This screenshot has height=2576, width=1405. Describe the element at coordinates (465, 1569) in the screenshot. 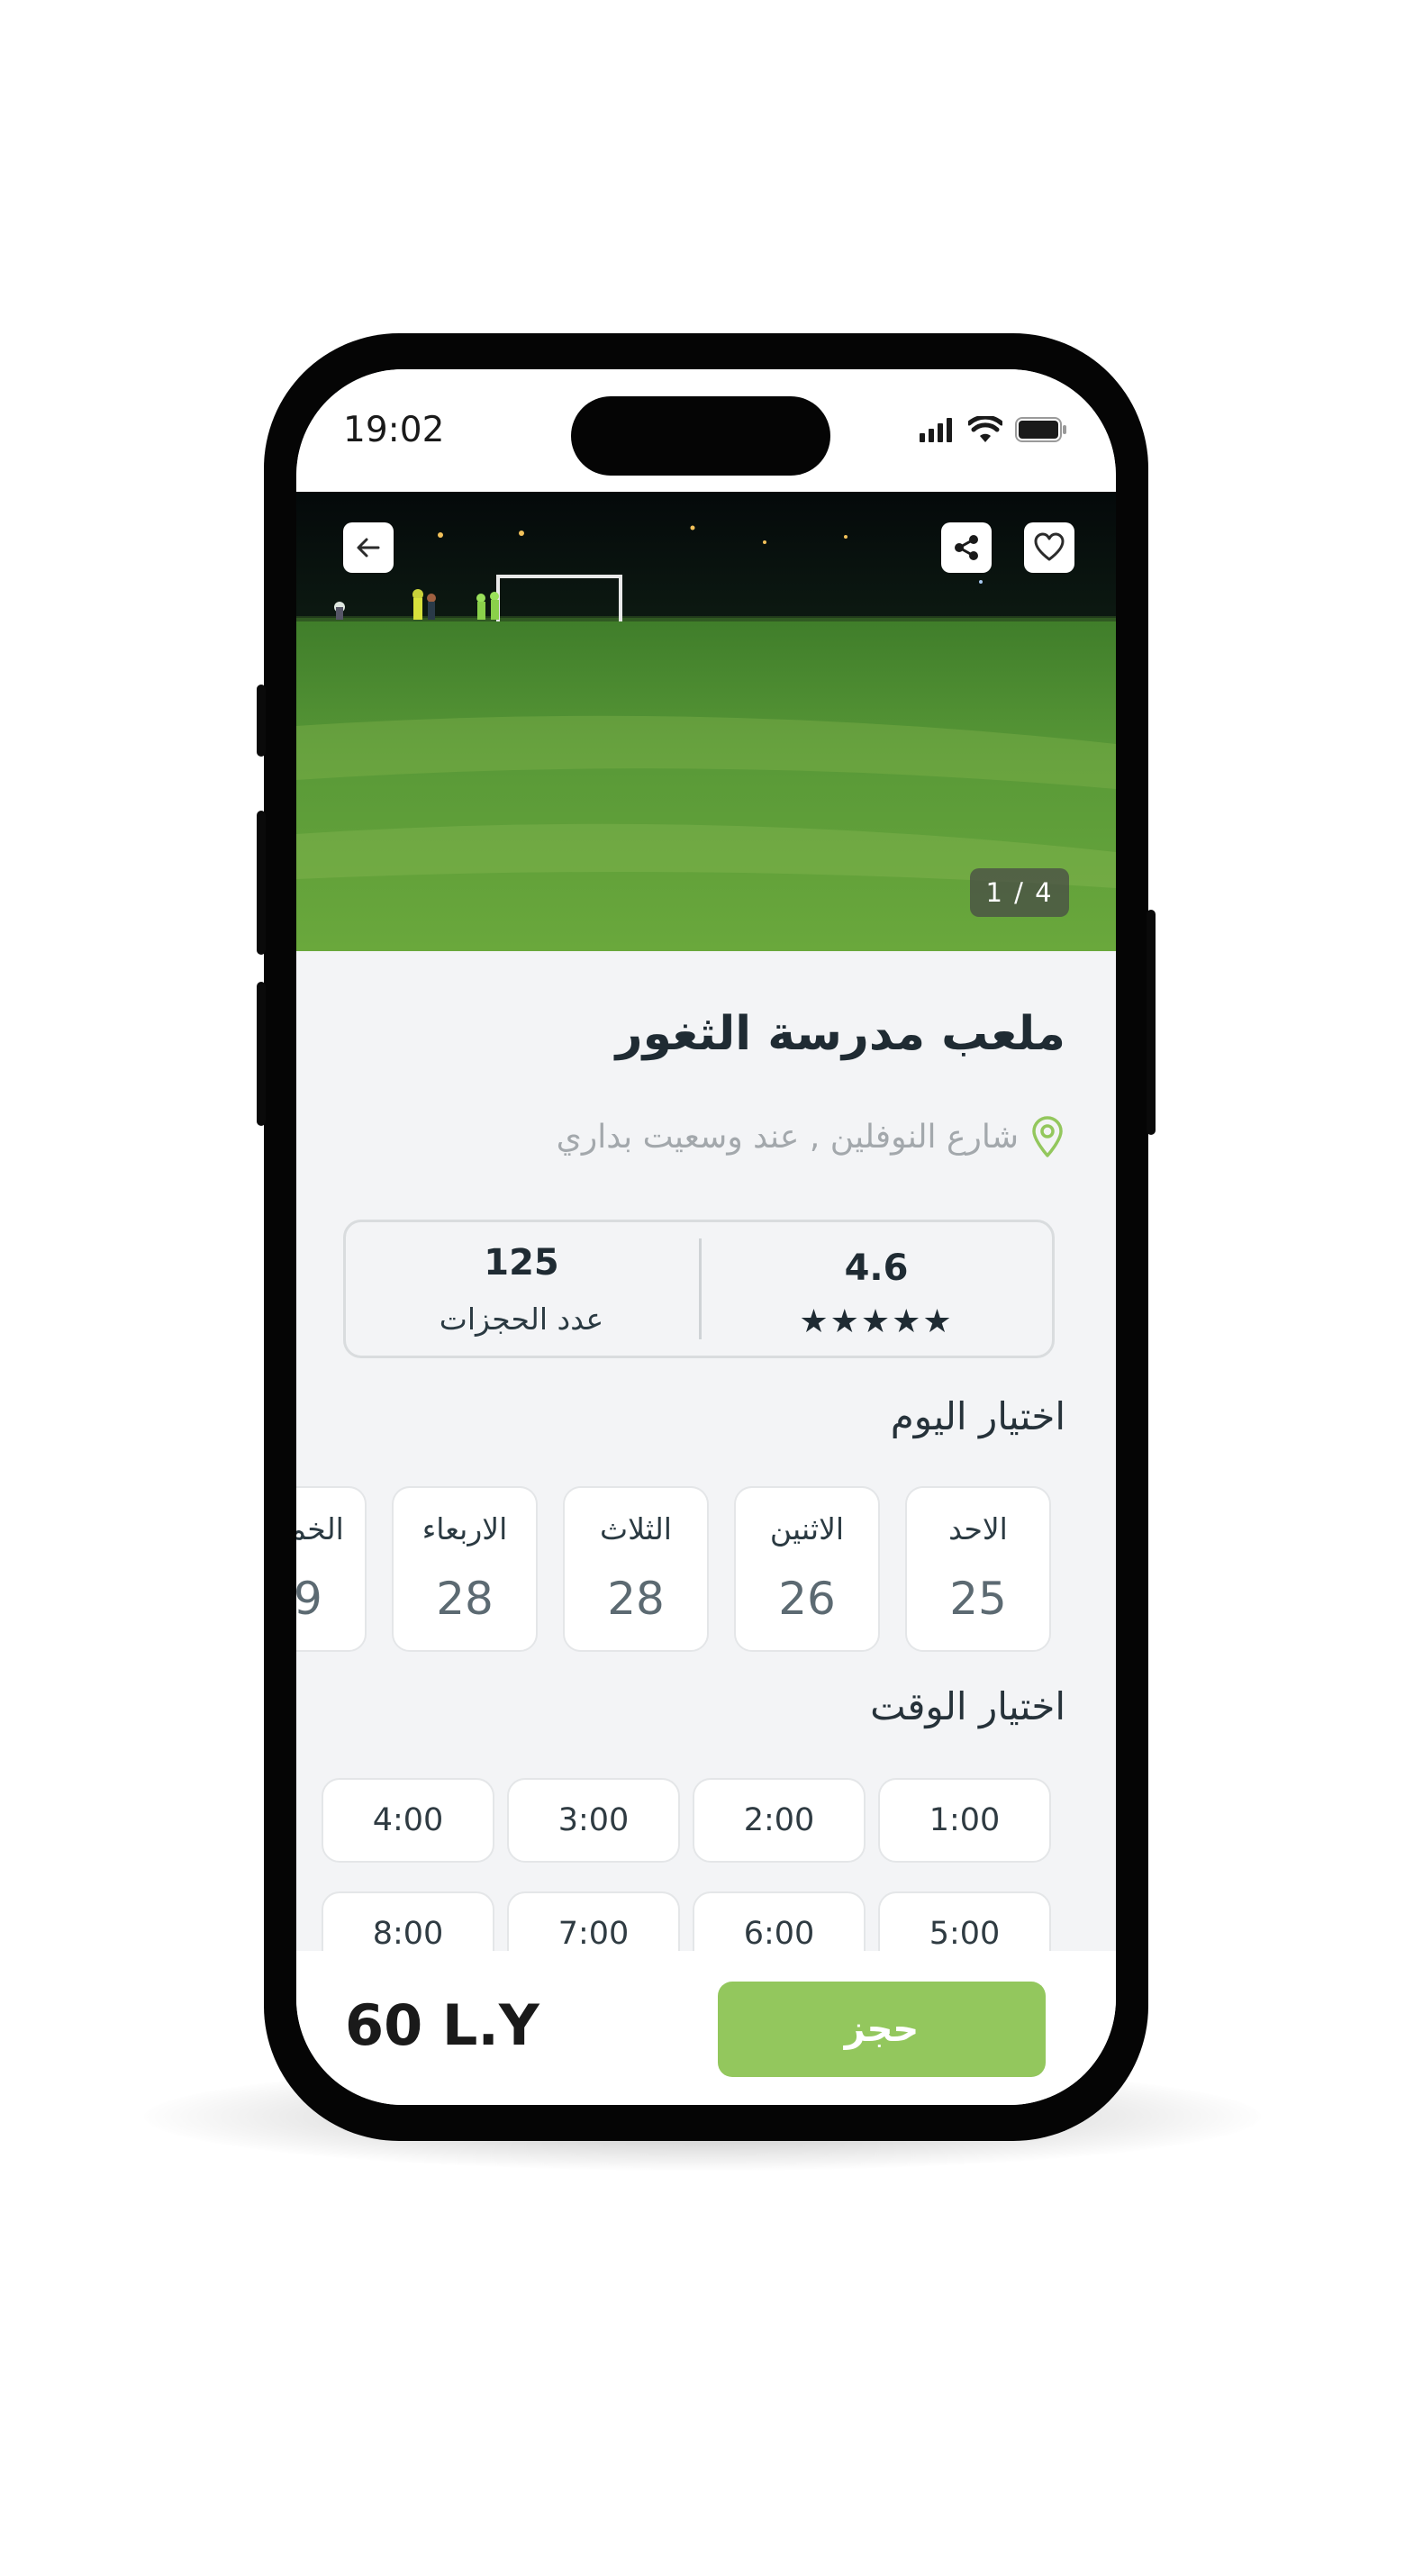

I see `day-card: الاربعاء 28` at that location.